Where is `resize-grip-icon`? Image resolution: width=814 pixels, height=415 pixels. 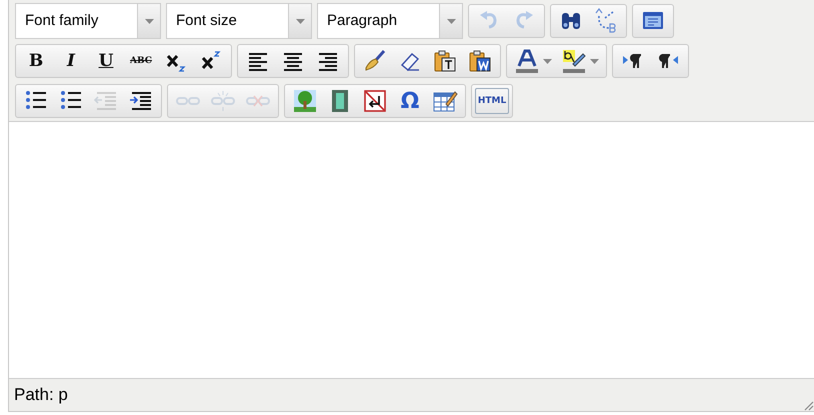 resize-grip-icon is located at coordinates (808, 405).